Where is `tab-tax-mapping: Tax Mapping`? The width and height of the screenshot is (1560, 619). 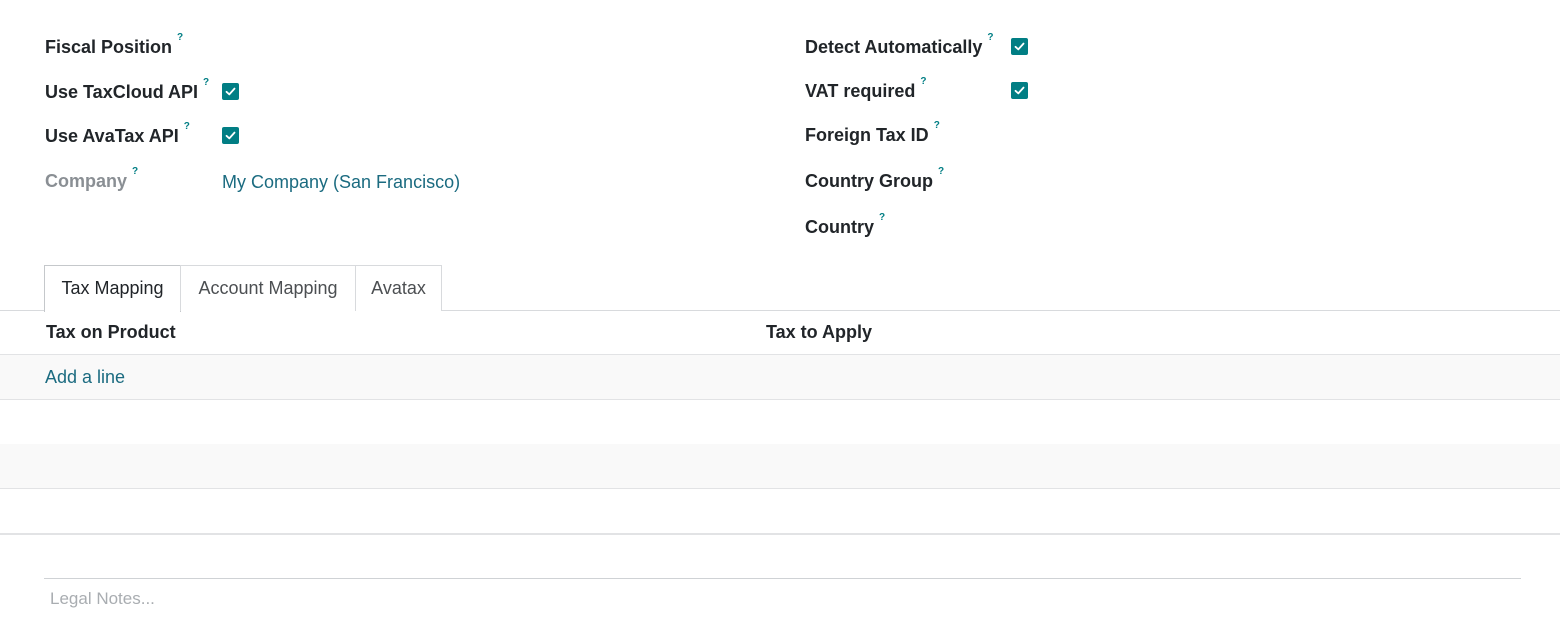 tab-tax-mapping: Tax Mapping is located at coordinates (112, 288).